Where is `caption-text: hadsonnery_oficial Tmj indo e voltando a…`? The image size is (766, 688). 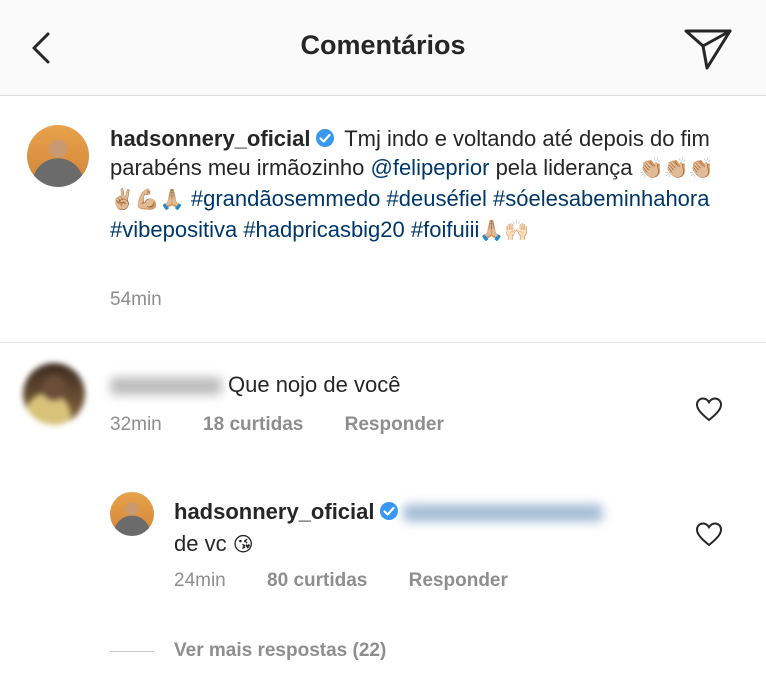
caption-text: hadsonnery_oficial Tmj indo e voltando a… is located at coordinates (420, 185).